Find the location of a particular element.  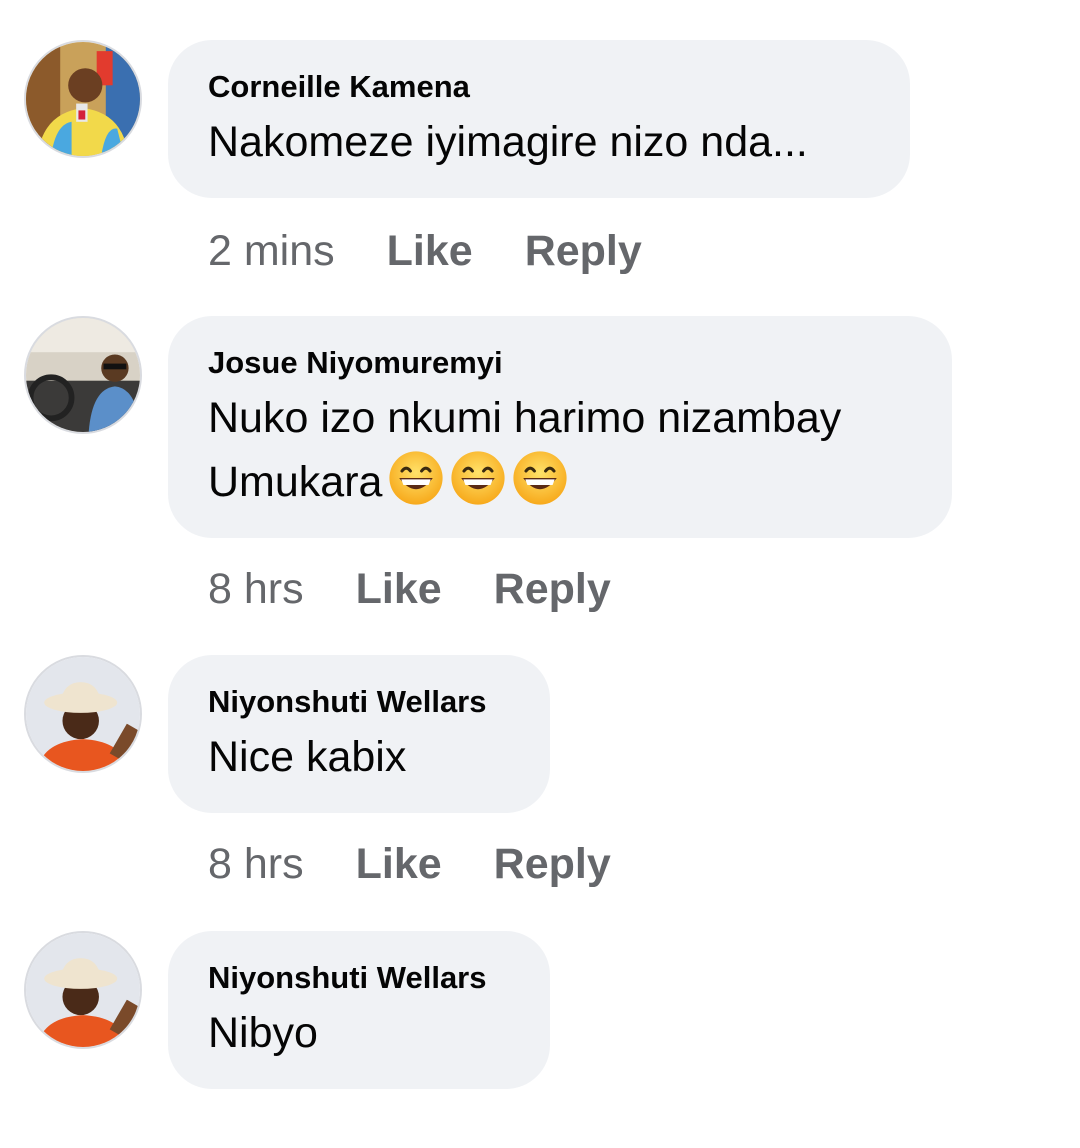

comment-timestamp: 2 mins is located at coordinates (271, 251).